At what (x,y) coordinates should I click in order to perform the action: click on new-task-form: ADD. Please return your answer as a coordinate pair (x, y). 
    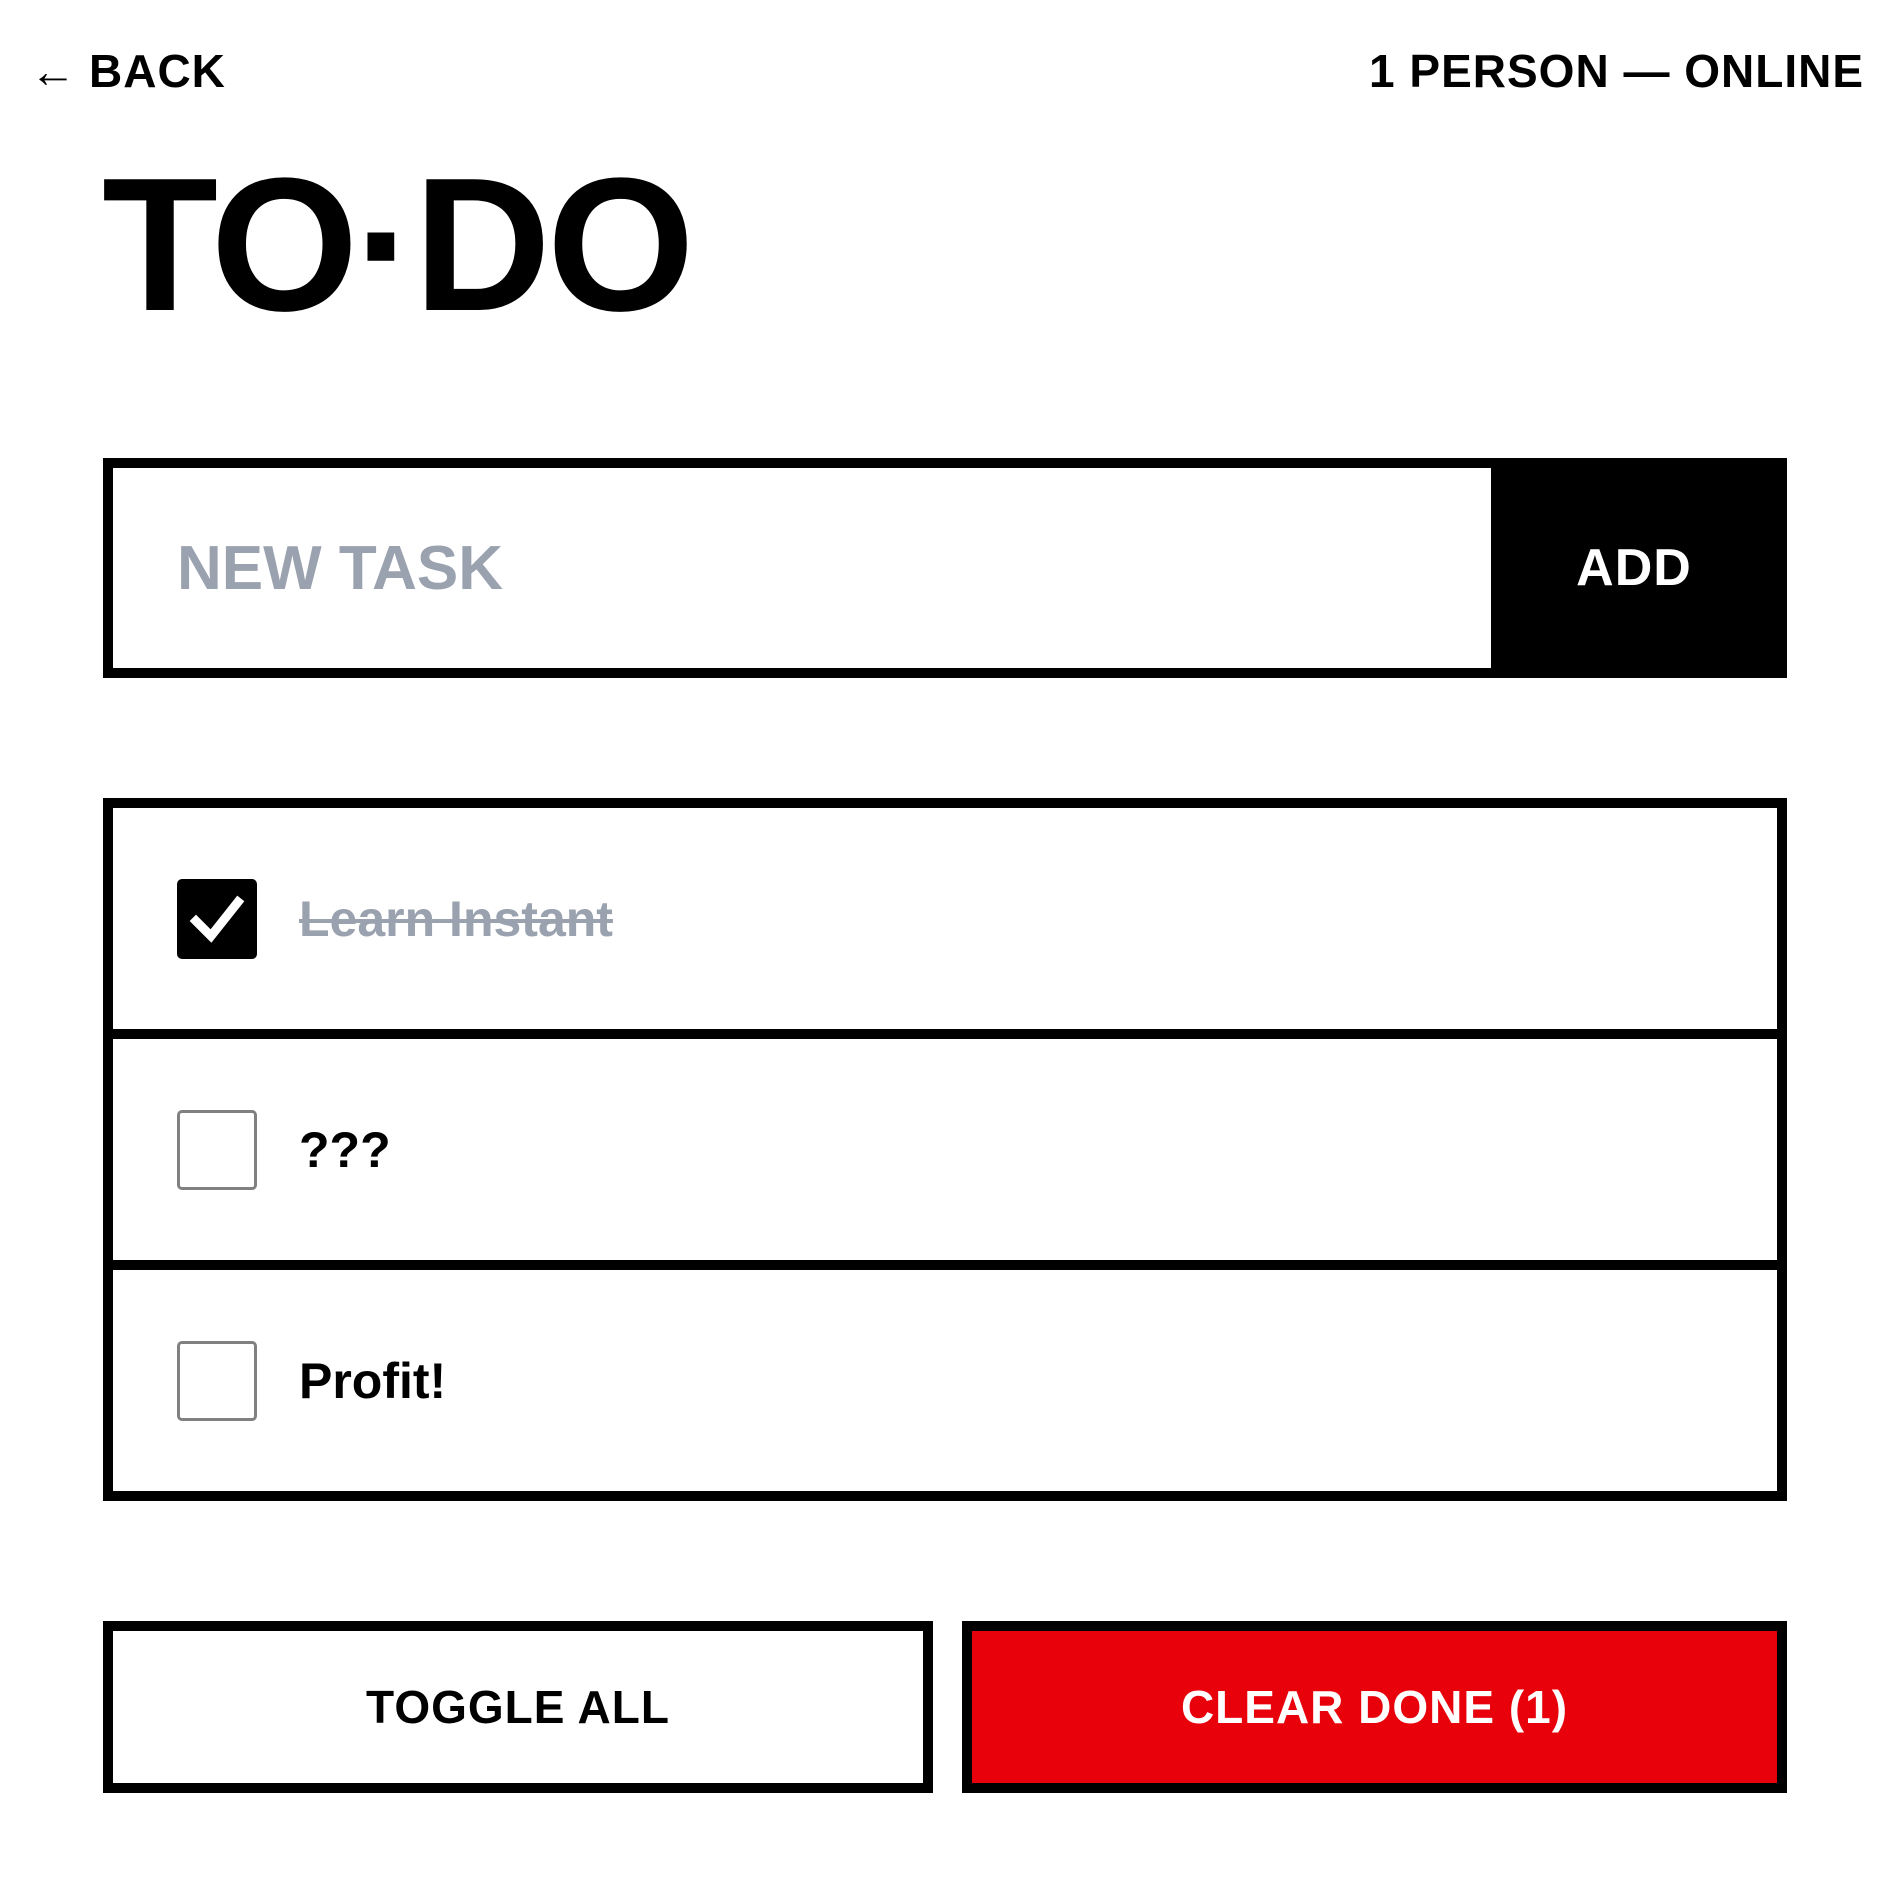
    Looking at the image, I should click on (945, 568).